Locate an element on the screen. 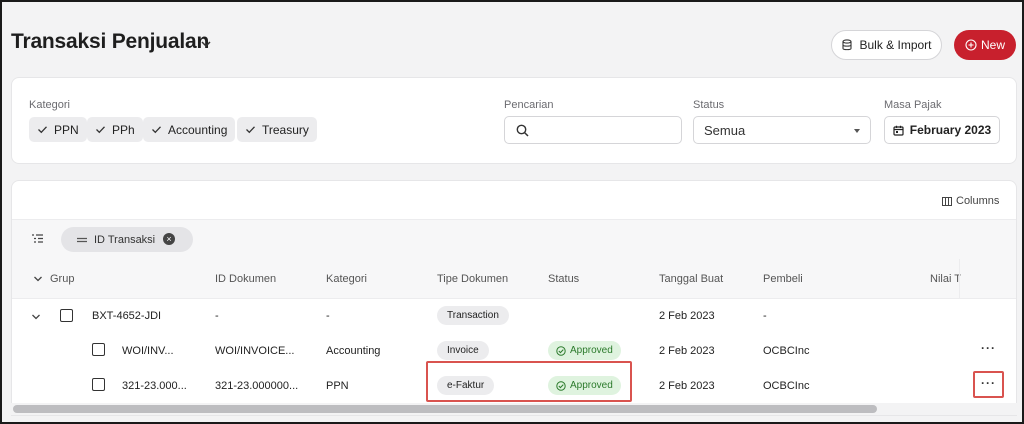  group-chip-label: ID Transaksi is located at coordinates (125, 239).